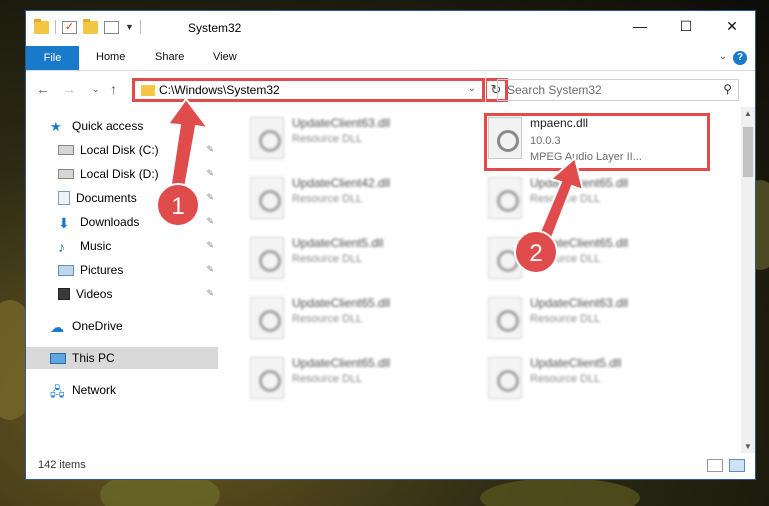  I want to click on forward-arrow-icon: →, so click(69, 89).